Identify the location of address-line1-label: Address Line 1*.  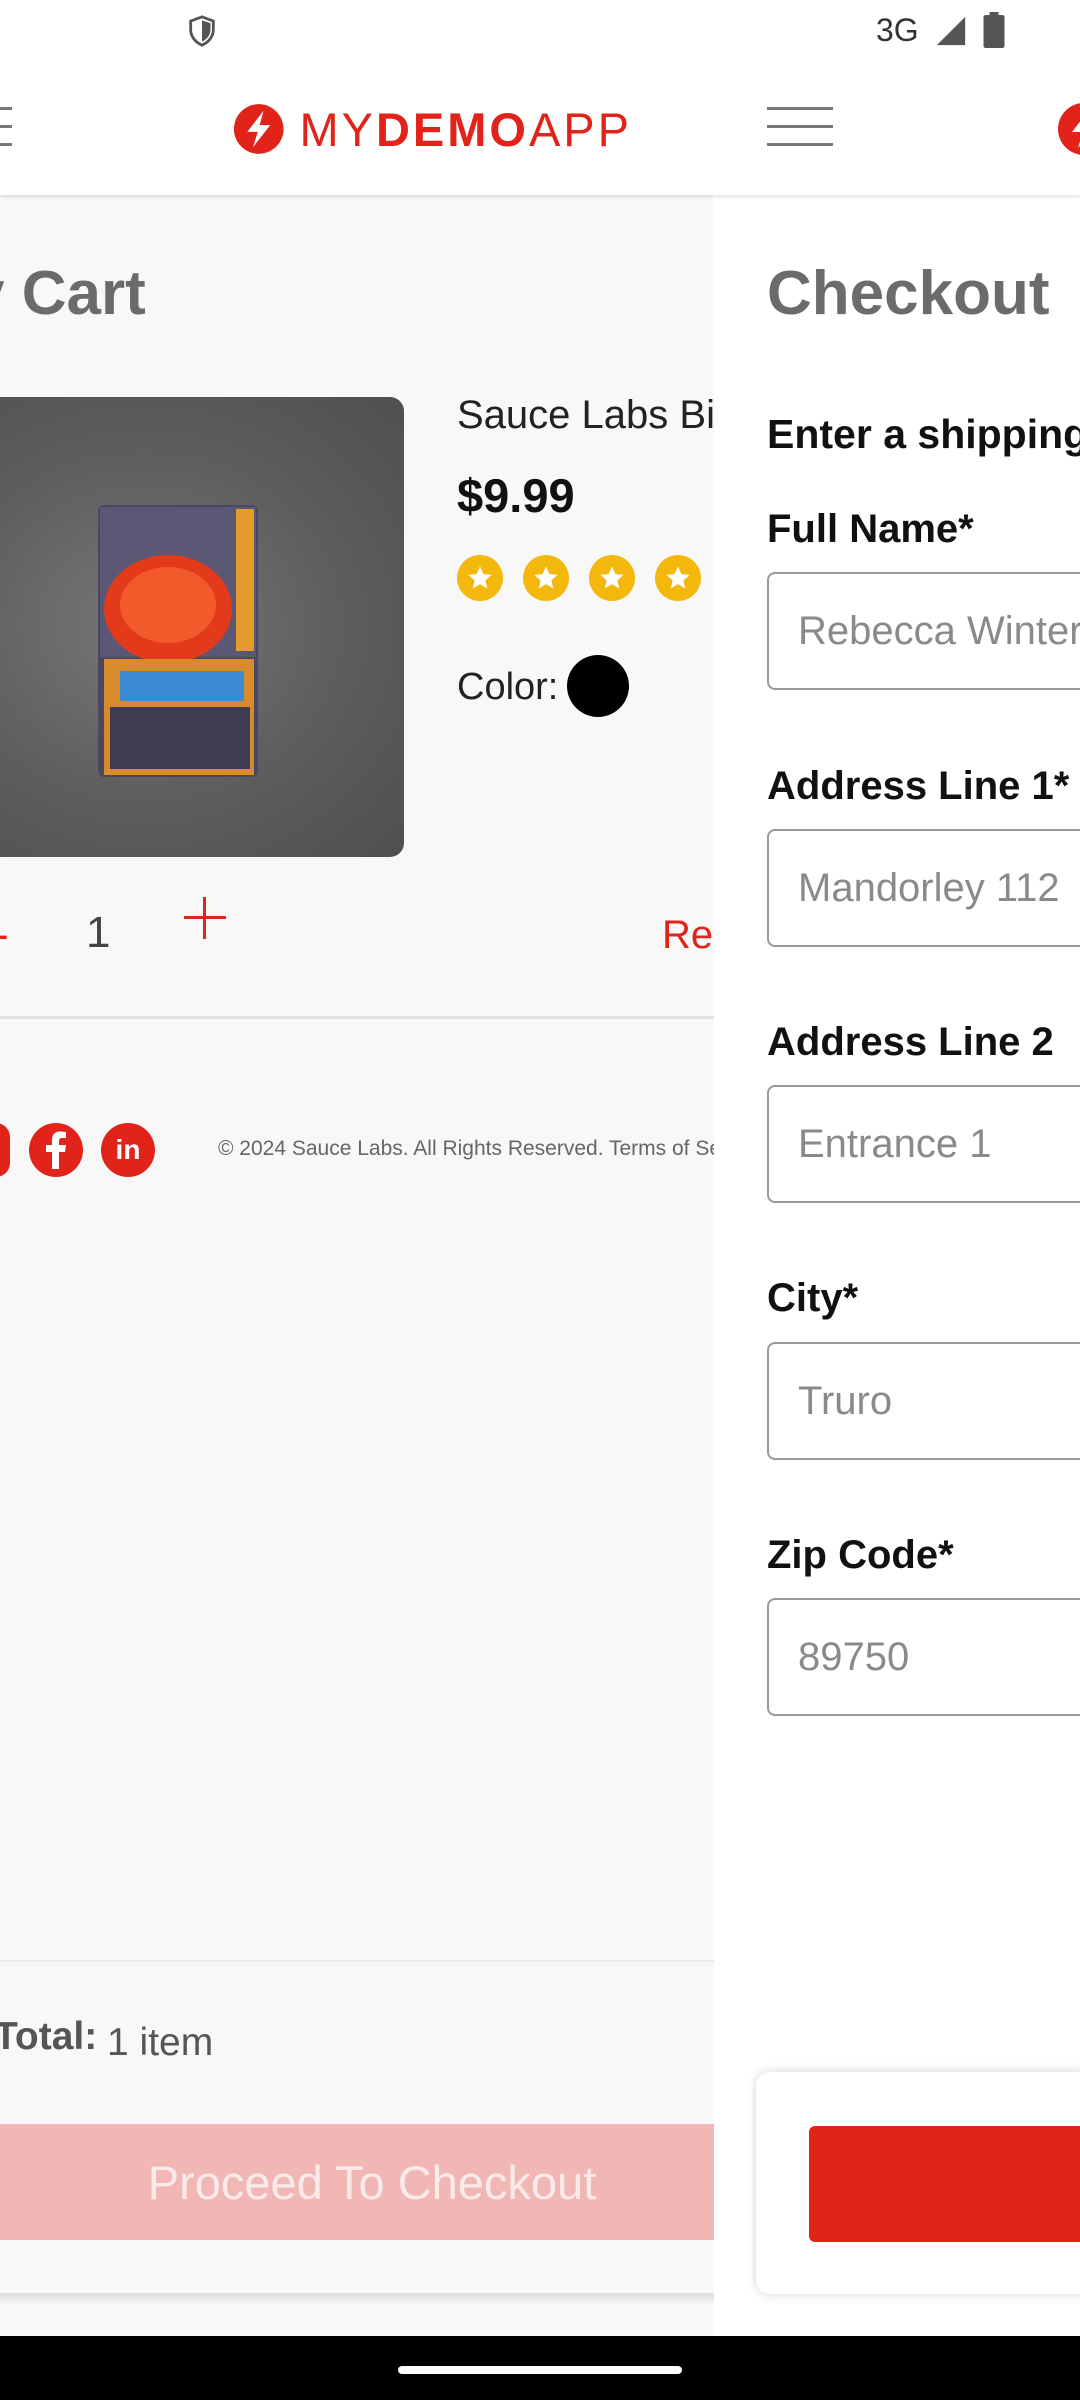
(918, 786).